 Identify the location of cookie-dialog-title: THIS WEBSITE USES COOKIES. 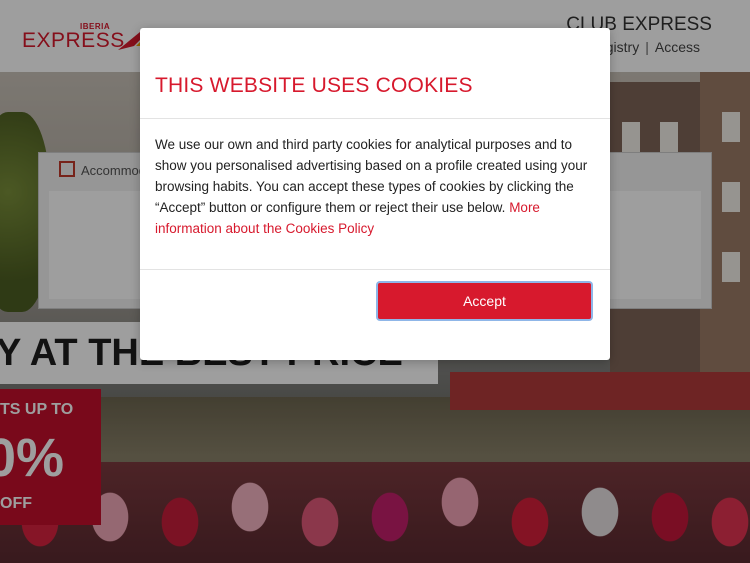
(314, 85).